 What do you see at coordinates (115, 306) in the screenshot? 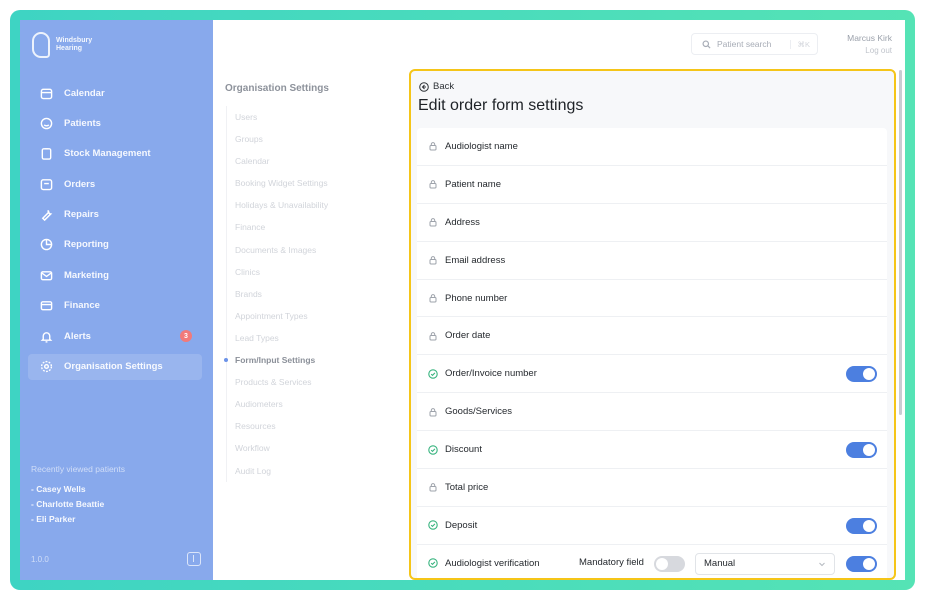
I see `sidebar-item-finance: Finance` at bounding box center [115, 306].